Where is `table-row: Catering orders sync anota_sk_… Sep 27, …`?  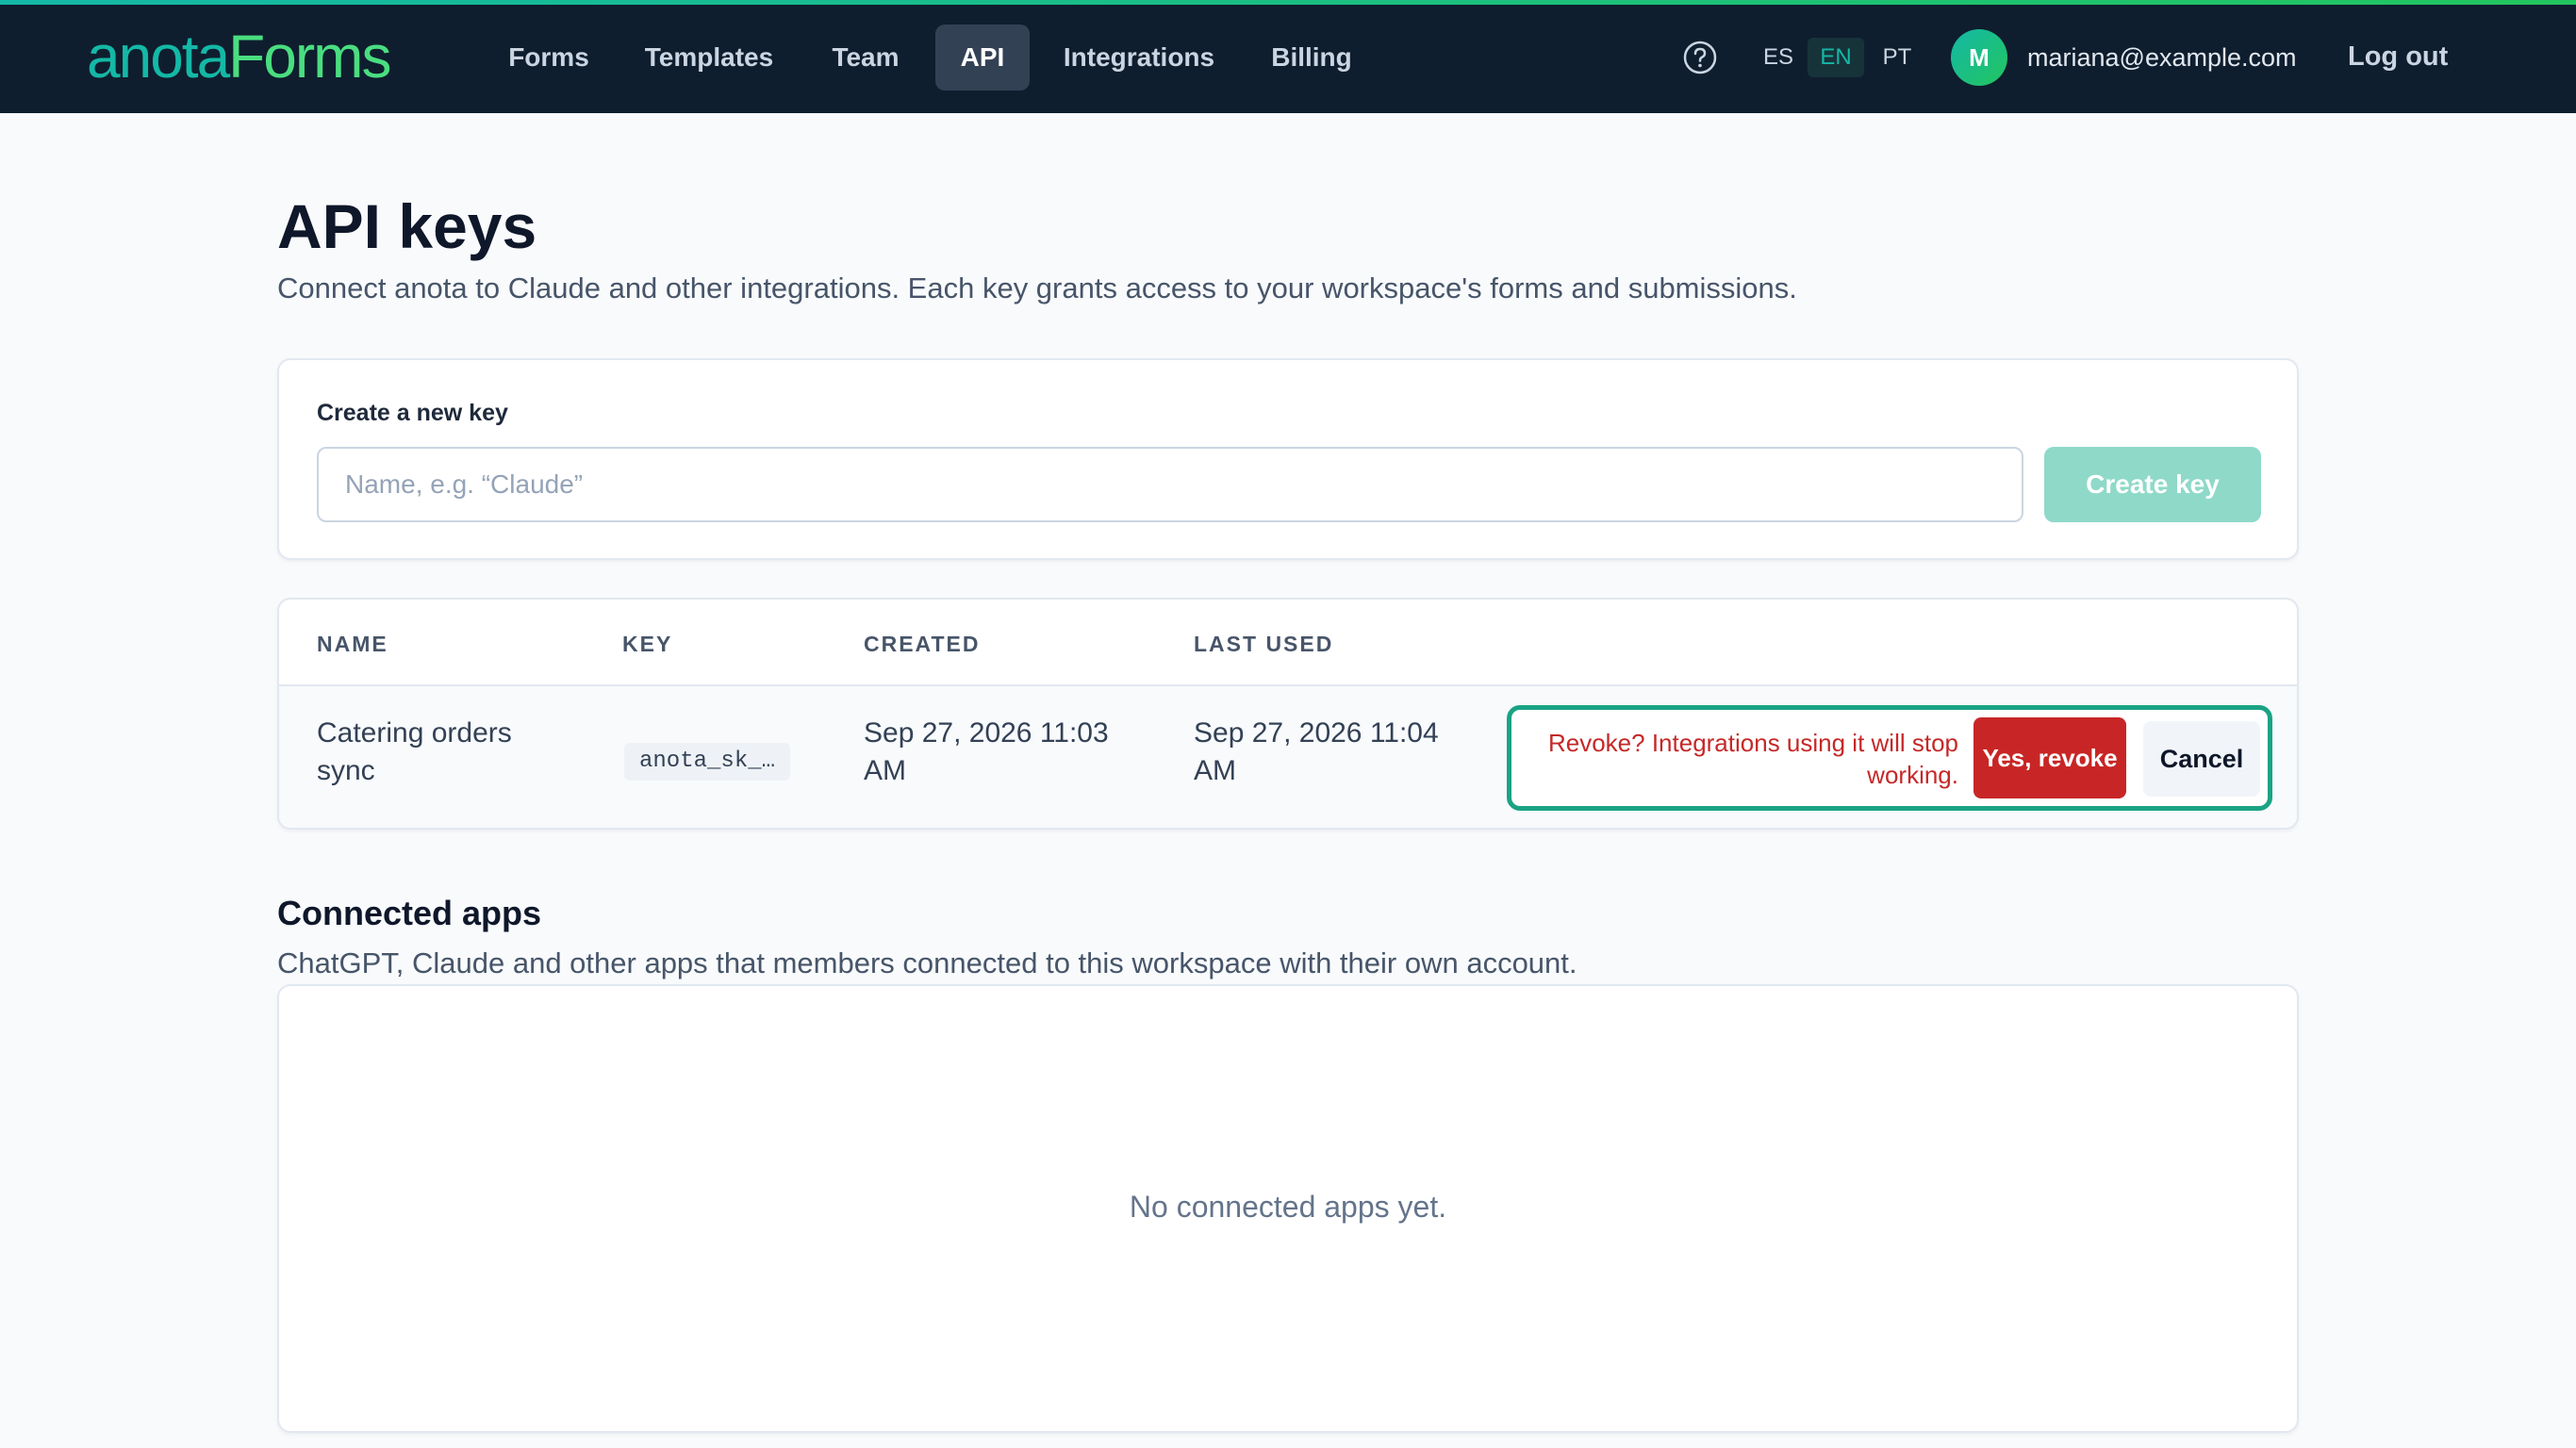
table-row: Catering orders sync anota_sk_… Sep 27, … is located at coordinates (1288, 757).